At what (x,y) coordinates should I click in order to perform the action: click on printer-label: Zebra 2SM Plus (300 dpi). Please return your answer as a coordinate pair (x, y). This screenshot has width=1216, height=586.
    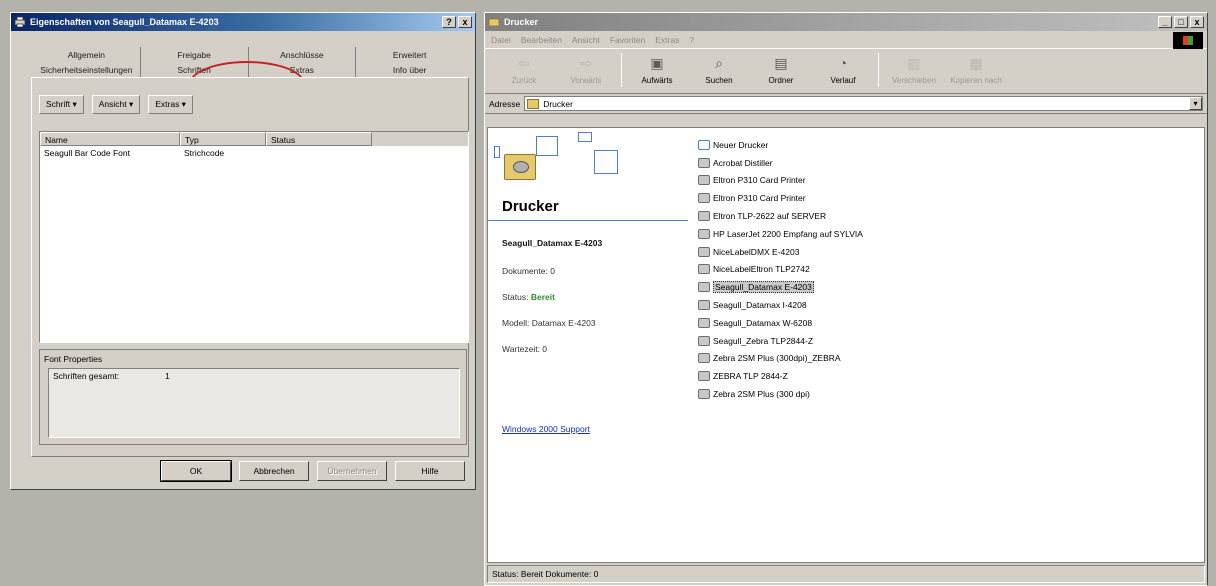
    Looking at the image, I should click on (761, 394).